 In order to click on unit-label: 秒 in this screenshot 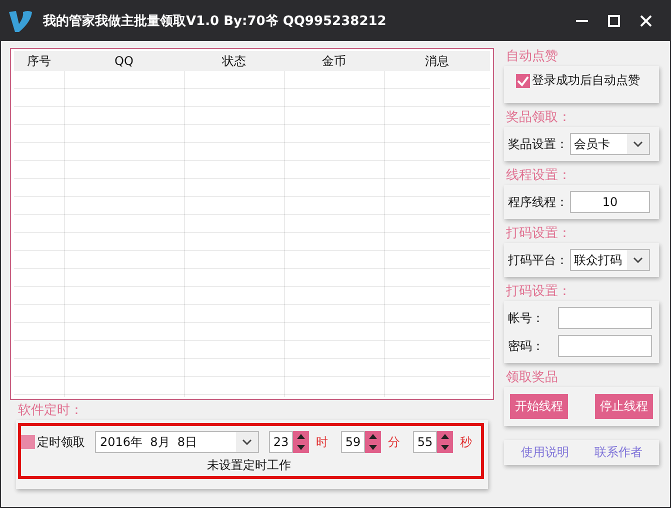, I will do `click(466, 442)`.